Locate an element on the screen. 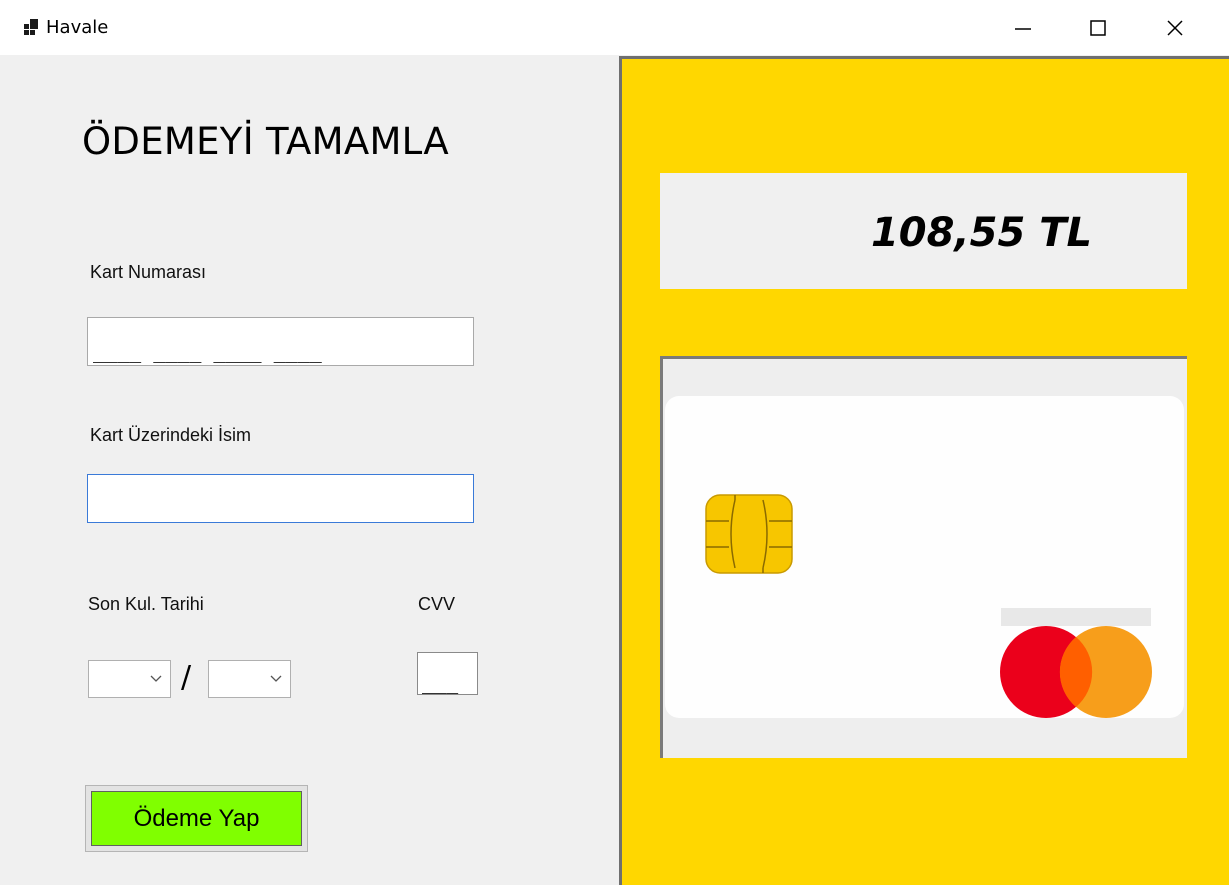 This screenshot has height=885, width=1229. close-icon is located at coordinates (1175, 27).